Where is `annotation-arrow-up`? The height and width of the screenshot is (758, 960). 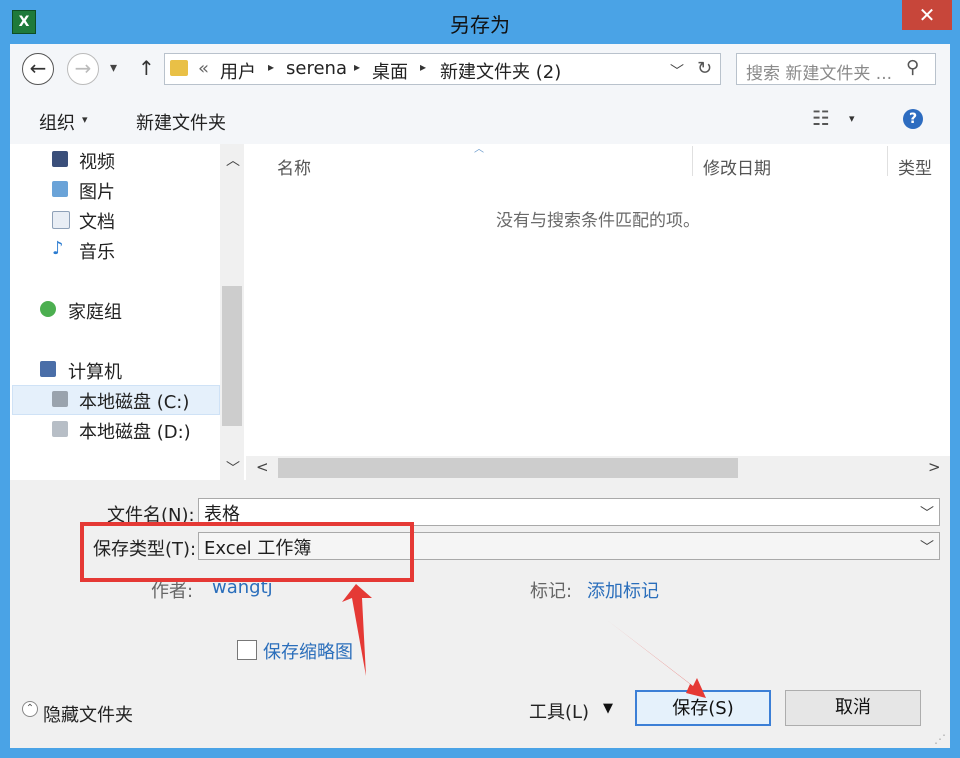
annotation-arrow-up is located at coordinates (357, 630).